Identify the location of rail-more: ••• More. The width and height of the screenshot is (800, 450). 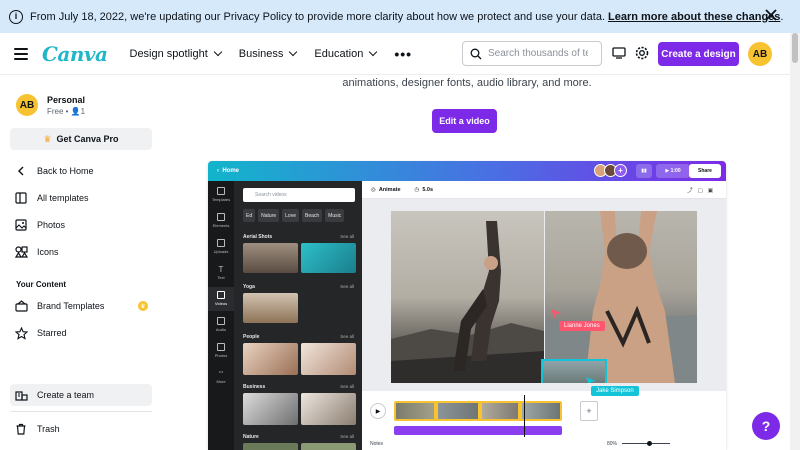
(221, 376).